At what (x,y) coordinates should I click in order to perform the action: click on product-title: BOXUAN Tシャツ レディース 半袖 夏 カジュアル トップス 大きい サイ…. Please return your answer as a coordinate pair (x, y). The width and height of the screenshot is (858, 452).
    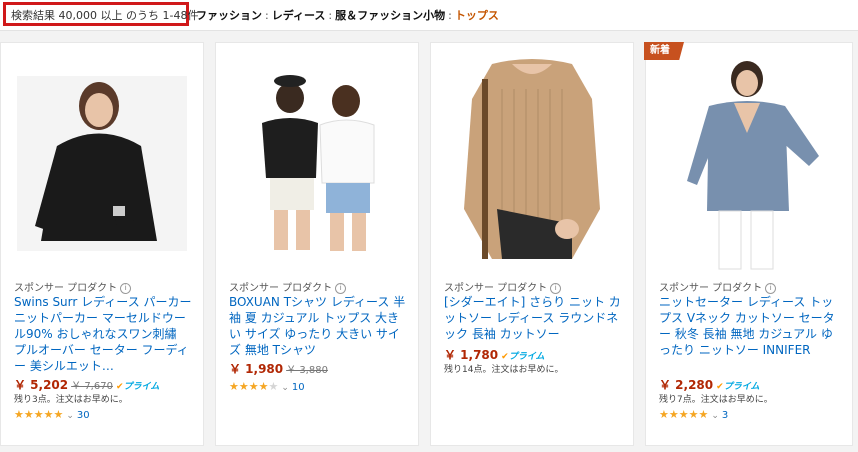
    Looking at the image, I should click on (318, 326).